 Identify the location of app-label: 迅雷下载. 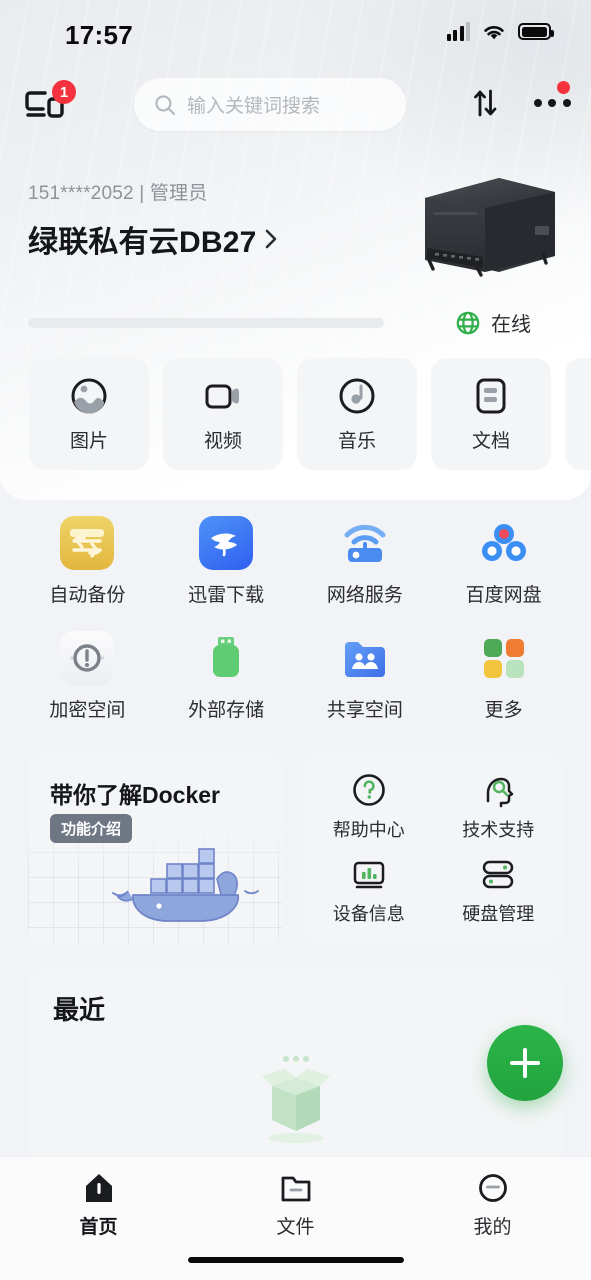
(226, 595).